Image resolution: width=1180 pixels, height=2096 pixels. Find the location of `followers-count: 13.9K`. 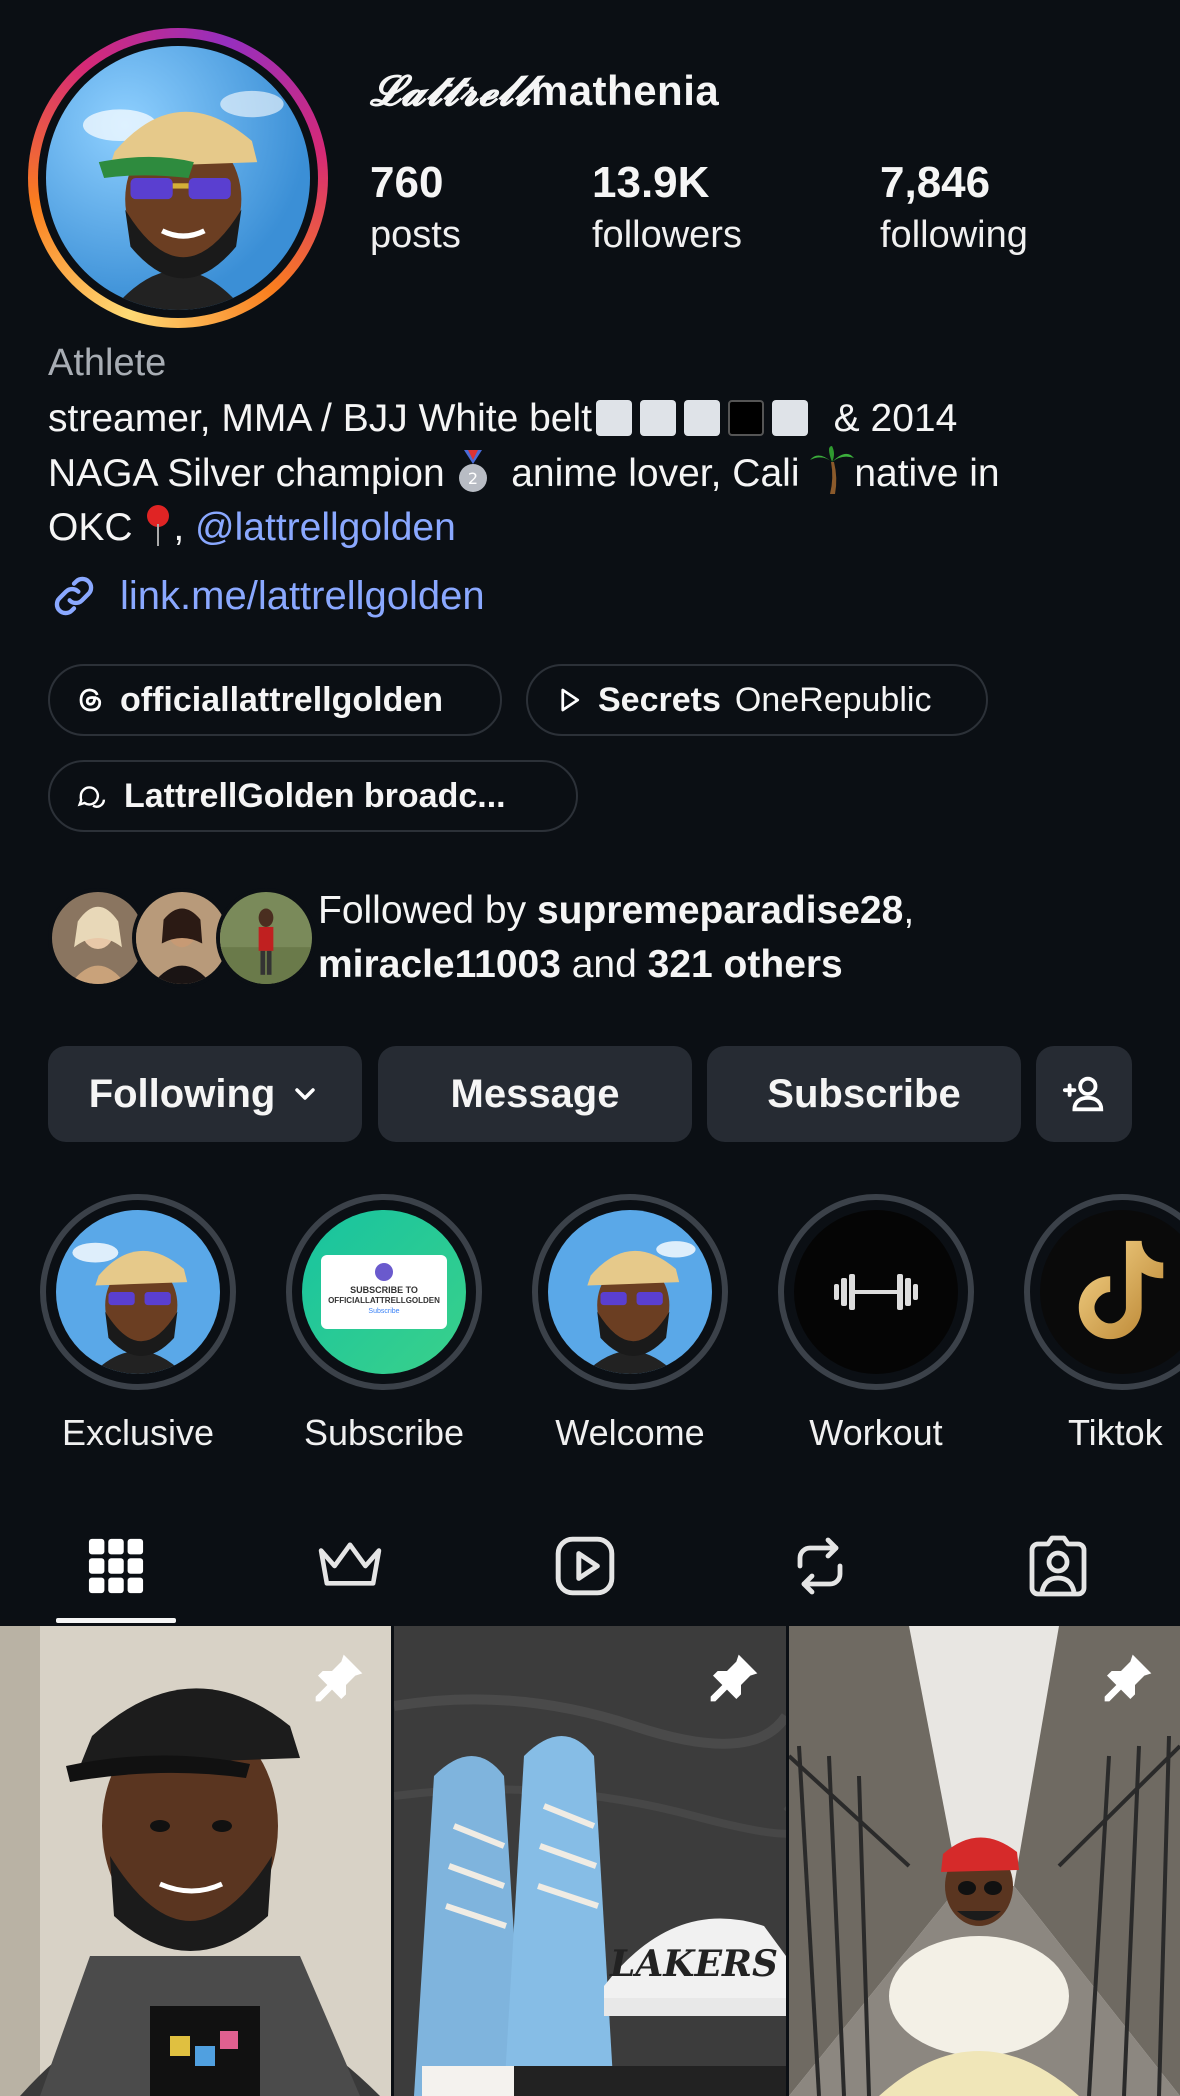

followers-count: 13.9K is located at coordinates (651, 182).